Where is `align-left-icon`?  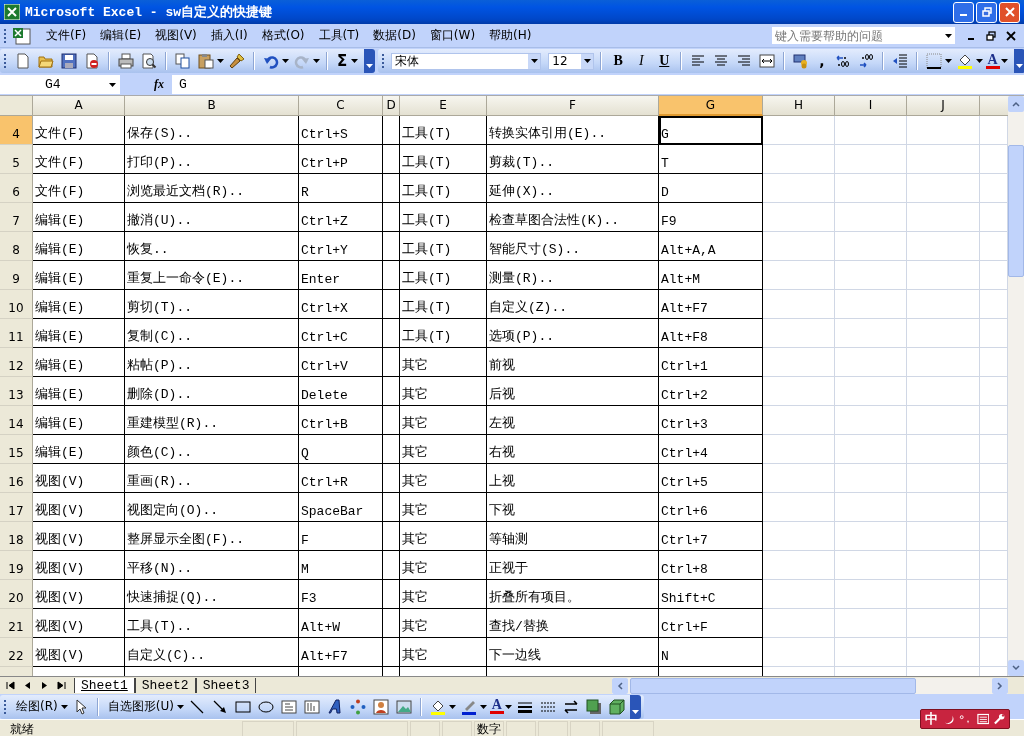 align-left-icon is located at coordinates (698, 61).